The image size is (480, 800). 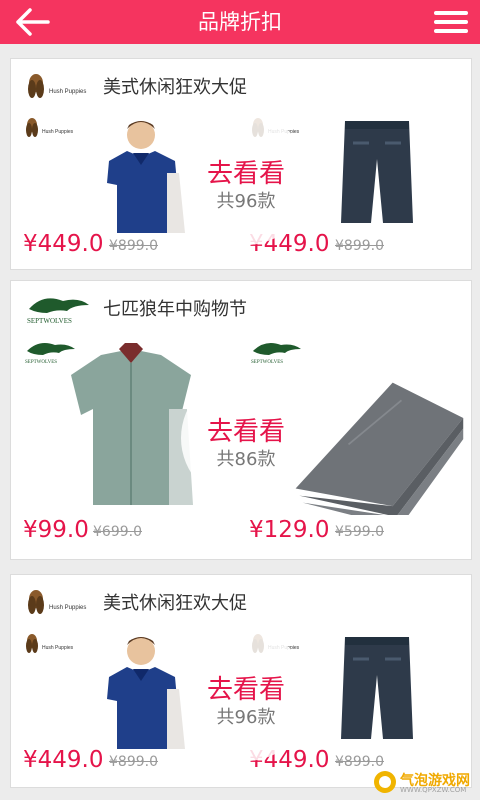 I want to click on bubble-logo-icon, so click(x=385, y=782).